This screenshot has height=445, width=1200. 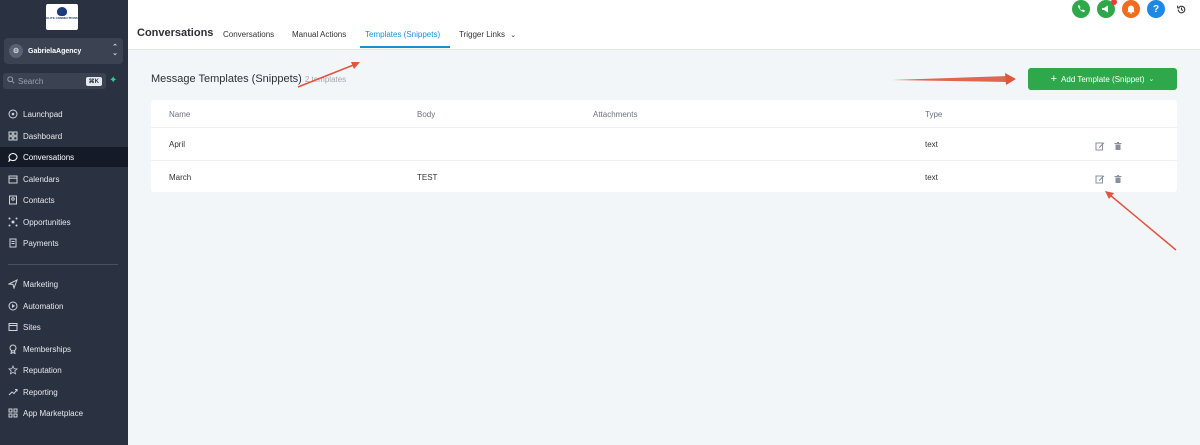 I want to click on arrow-to-add-button, so click(x=954, y=79).